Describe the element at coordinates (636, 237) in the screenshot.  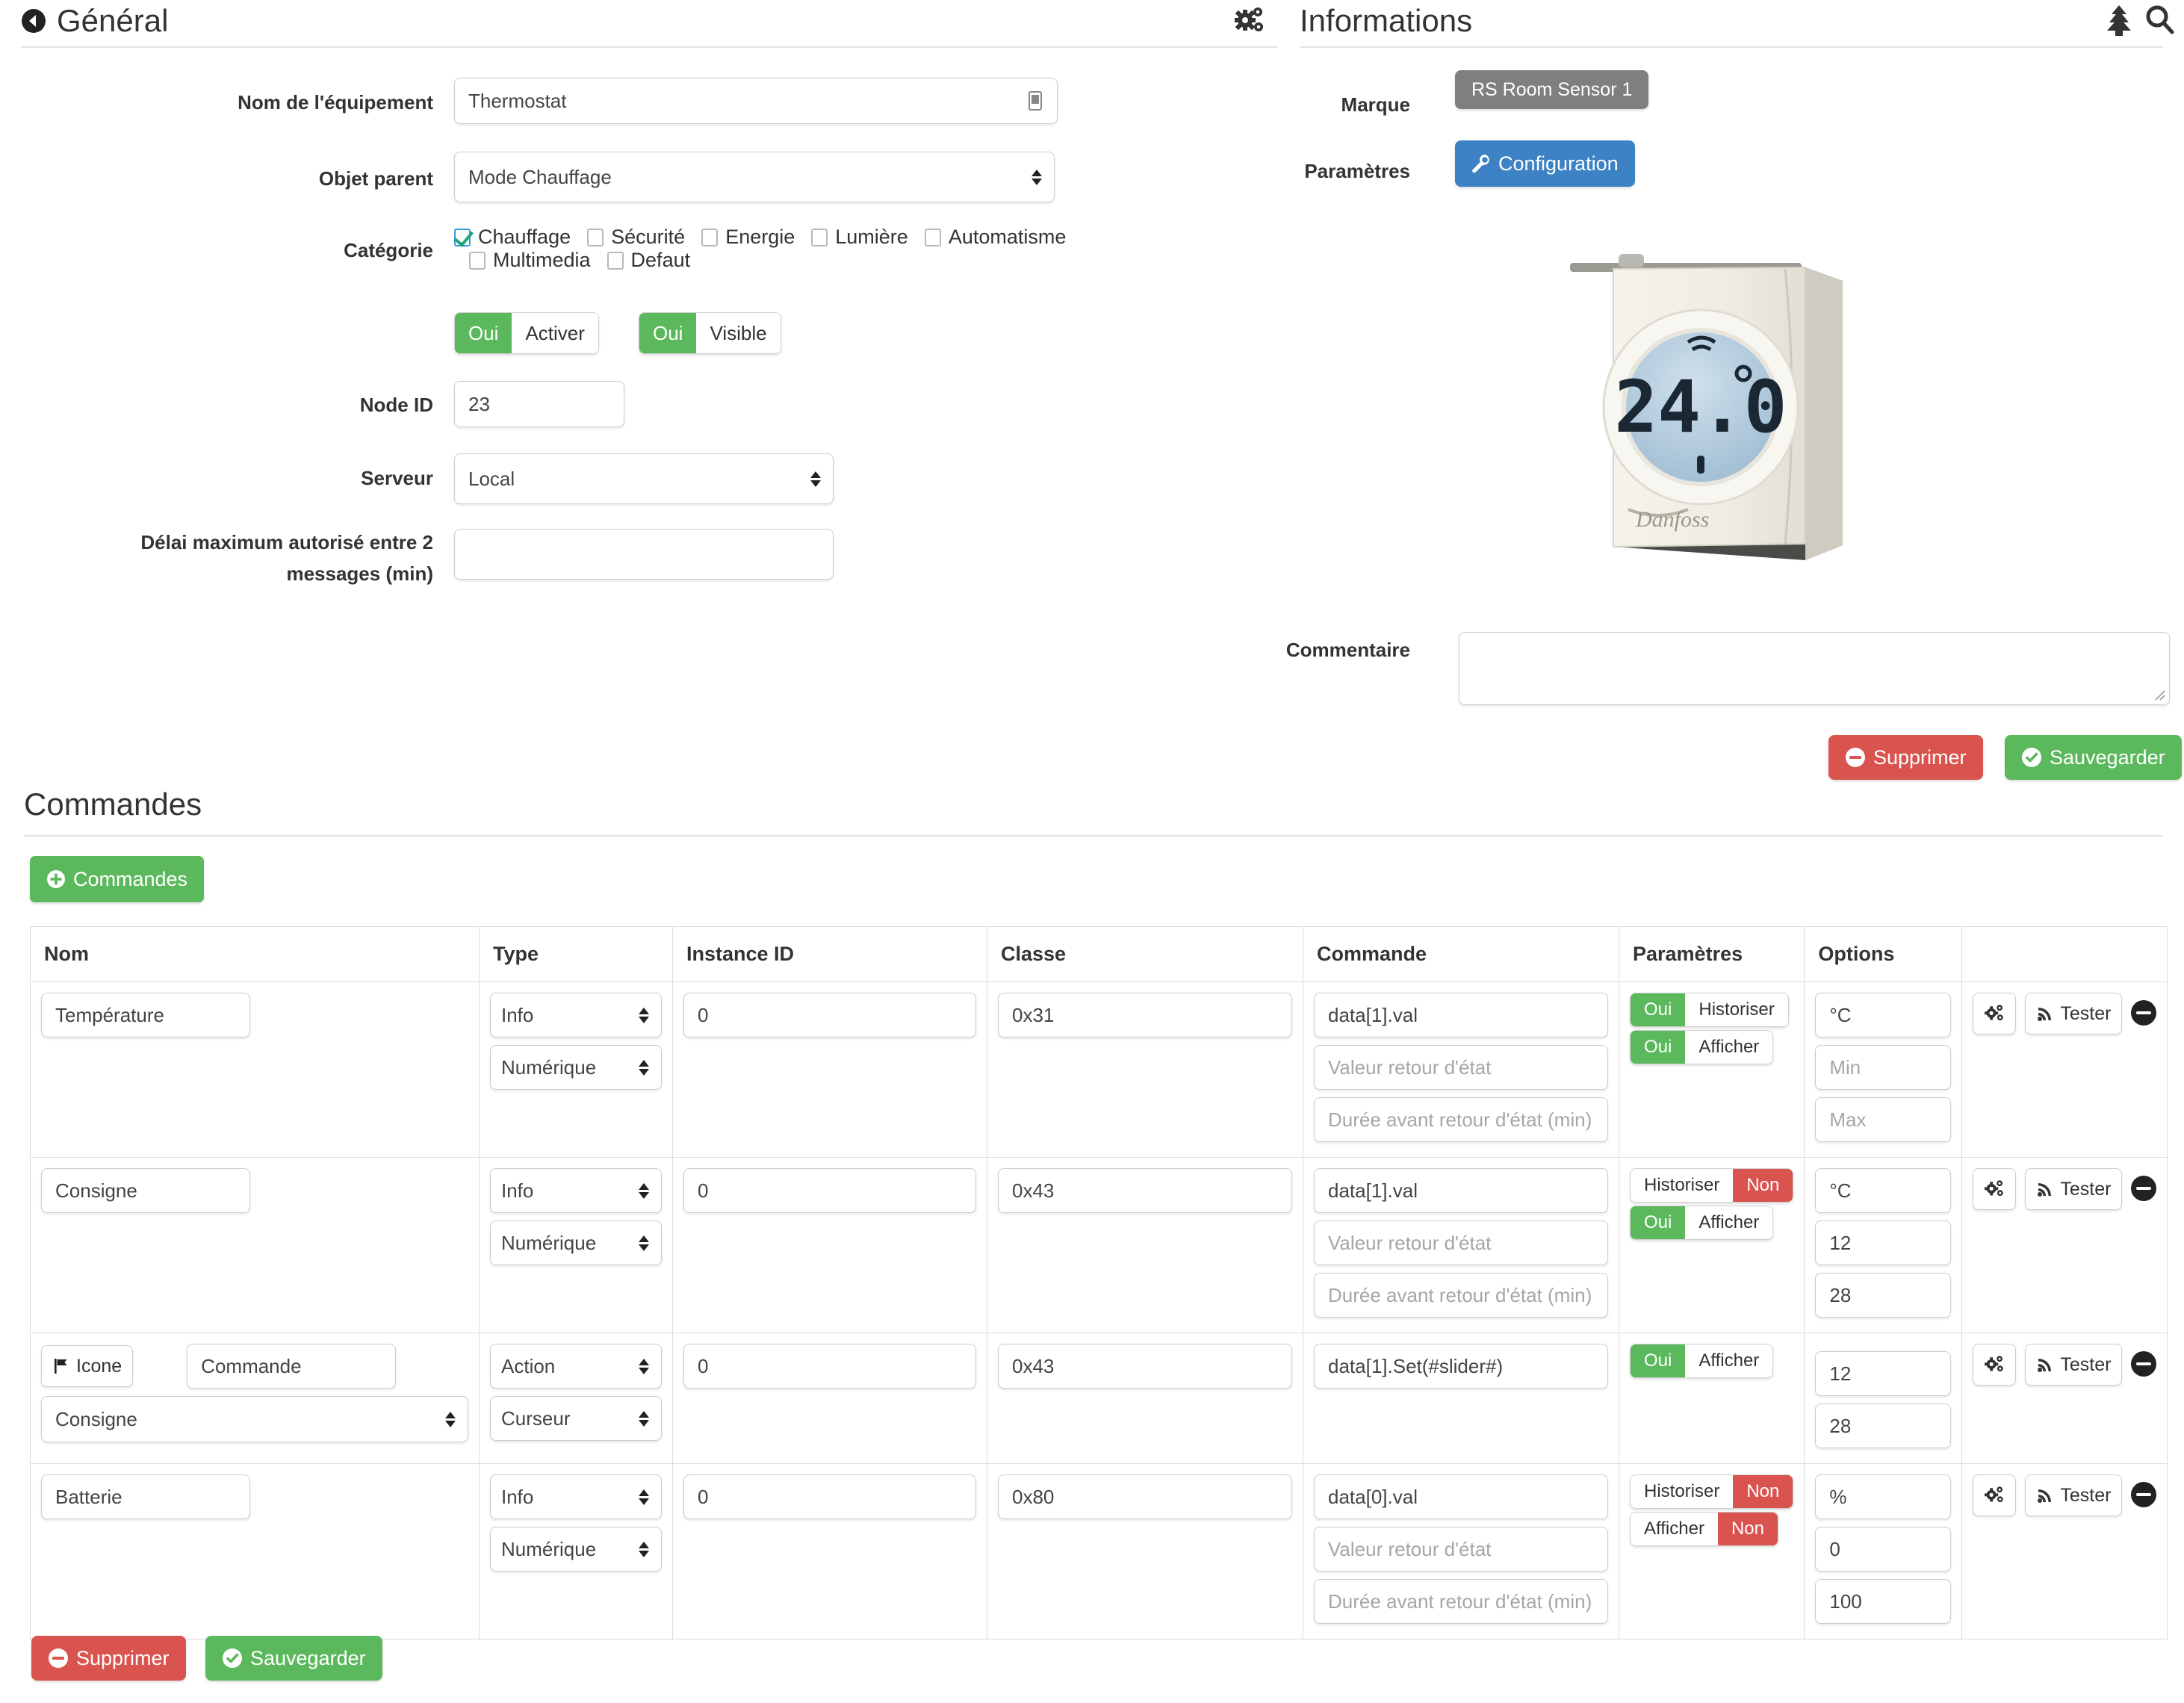
I see `category-securite: Sécurité` at that location.